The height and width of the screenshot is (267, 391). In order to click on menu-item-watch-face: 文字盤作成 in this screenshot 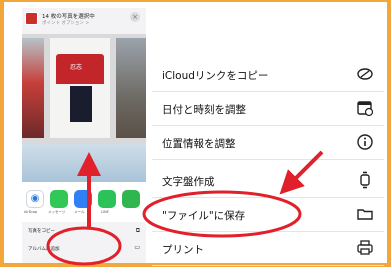, I will do `click(268, 181)`.